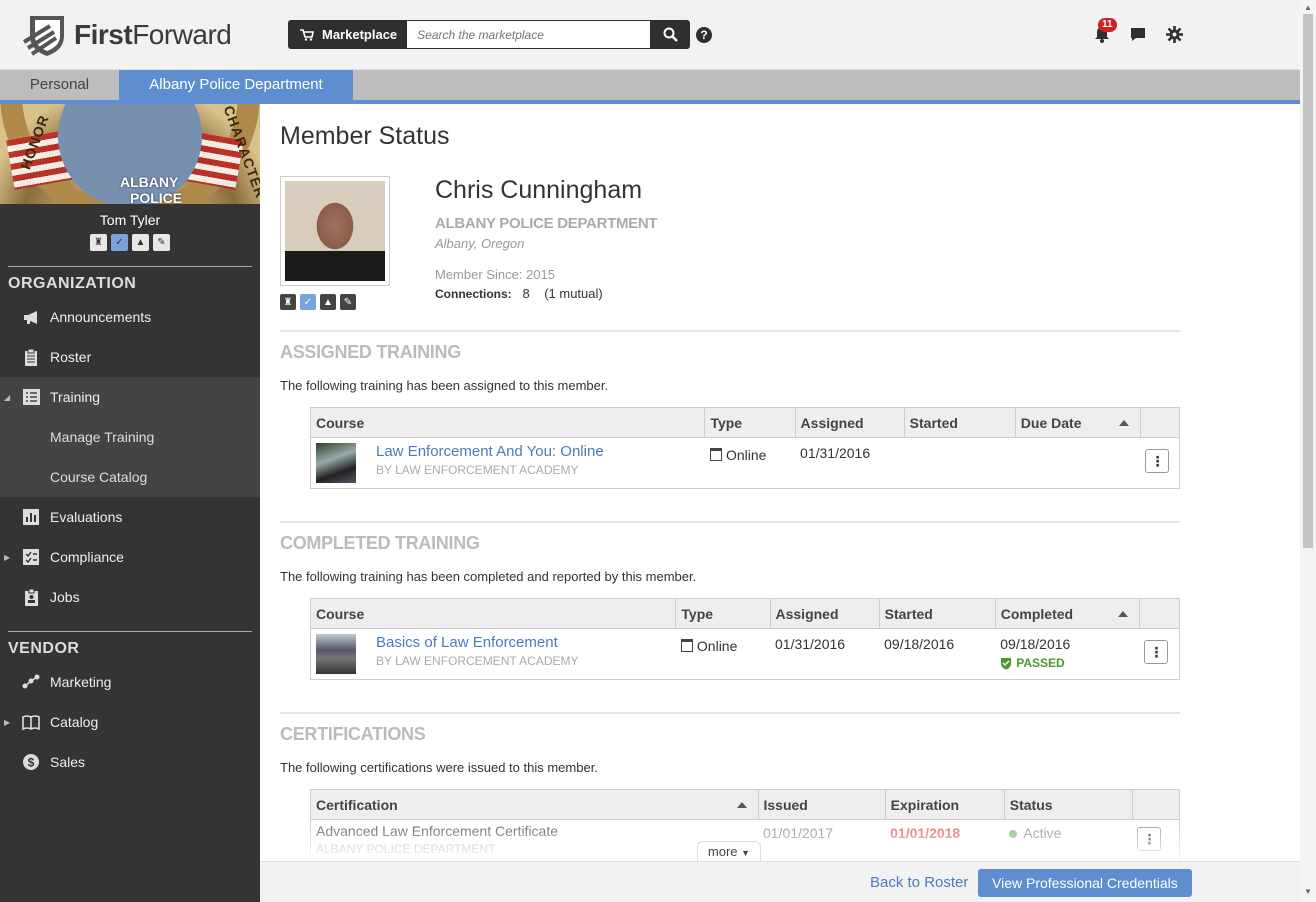  What do you see at coordinates (493, 642) in the screenshot?
I see `course-link: Basics of Law Enforcement` at bounding box center [493, 642].